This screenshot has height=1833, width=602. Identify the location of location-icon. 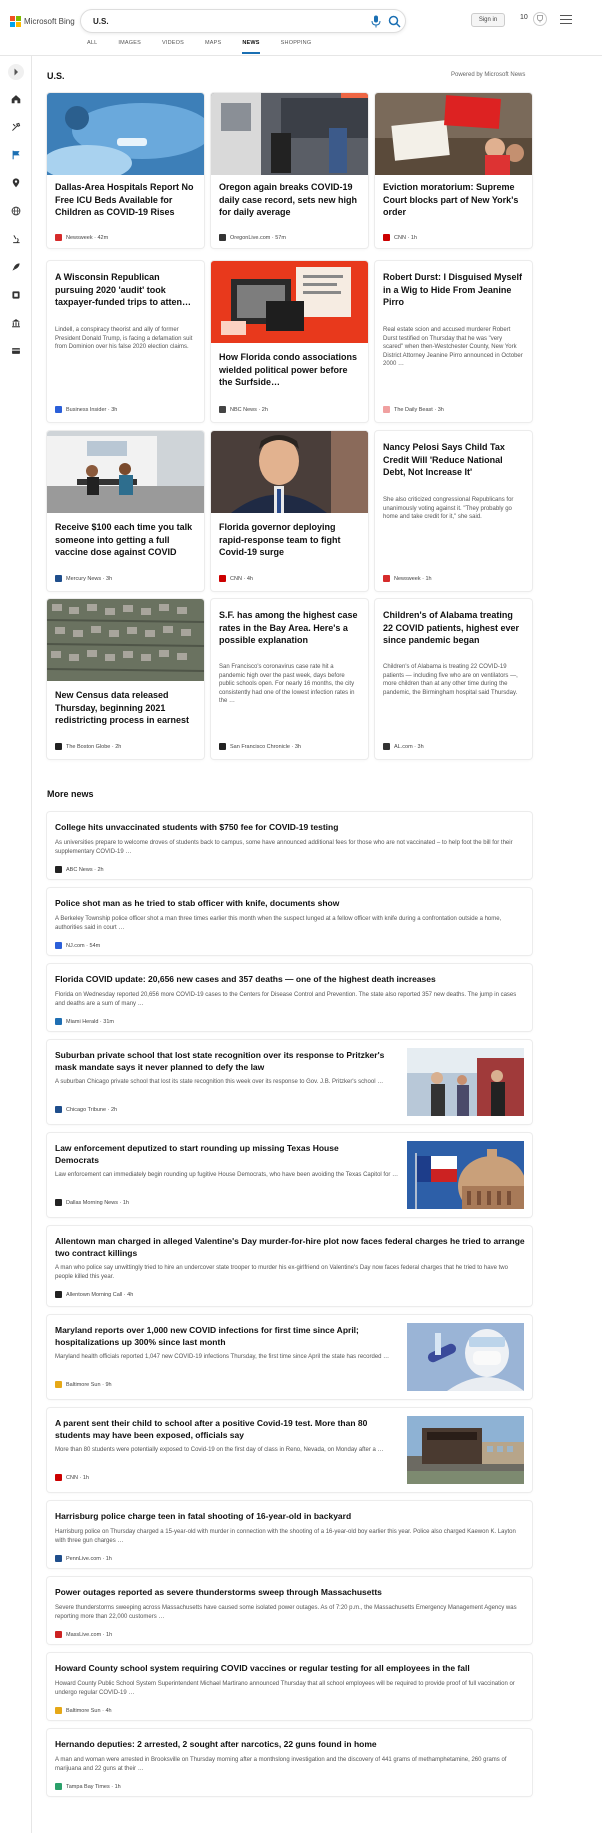
(16, 183).